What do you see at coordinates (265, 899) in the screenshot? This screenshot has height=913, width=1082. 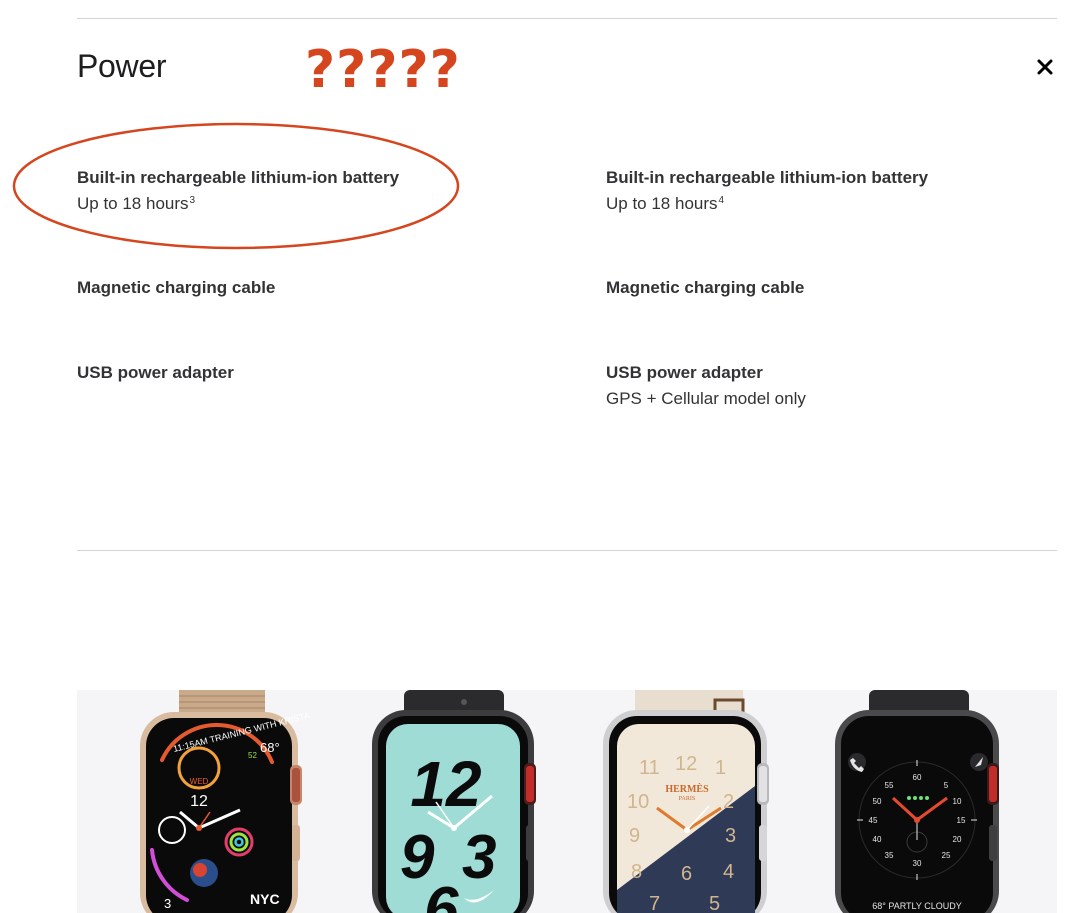 I see `face-city: NYC` at bounding box center [265, 899].